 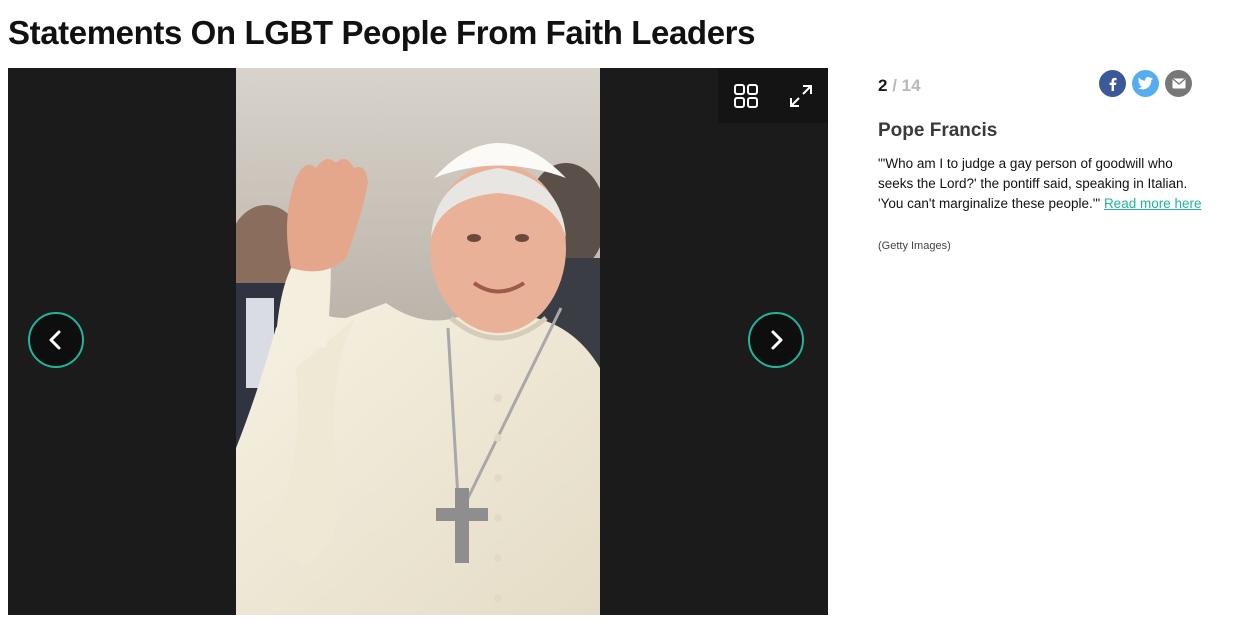 I want to click on chevron-left-icon, so click(x=55, y=340).